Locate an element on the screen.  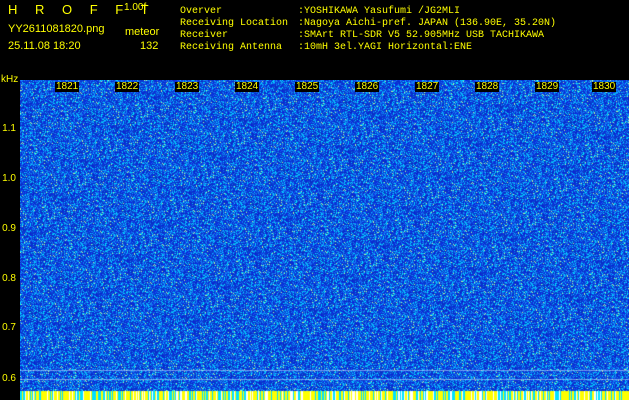
info-label-antenna: Receiving Antenna is located at coordinates (231, 47).